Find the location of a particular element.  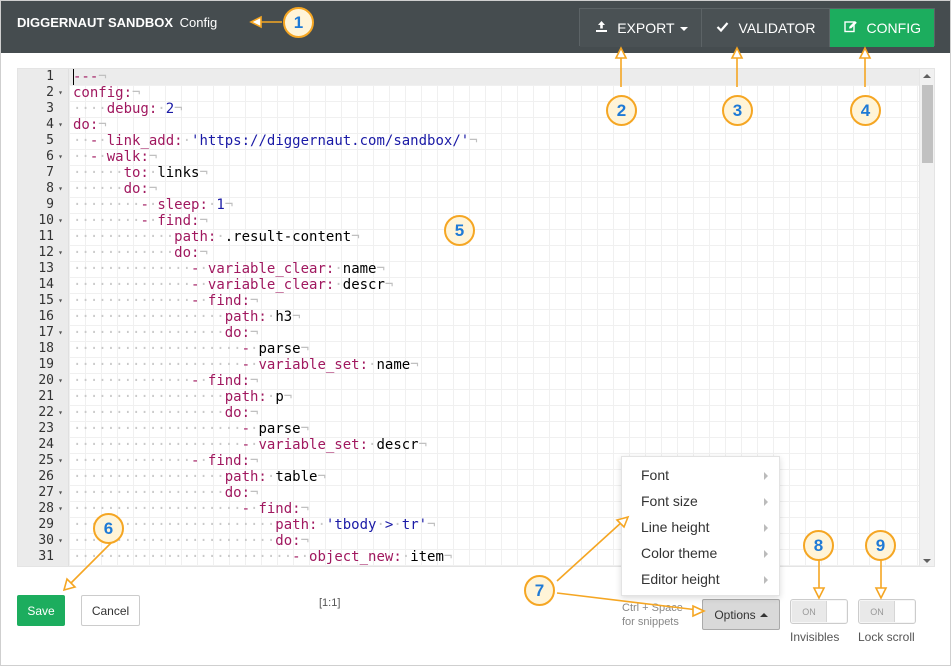

invisibles-toggle-state: ON is located at coordinates (809, 611).